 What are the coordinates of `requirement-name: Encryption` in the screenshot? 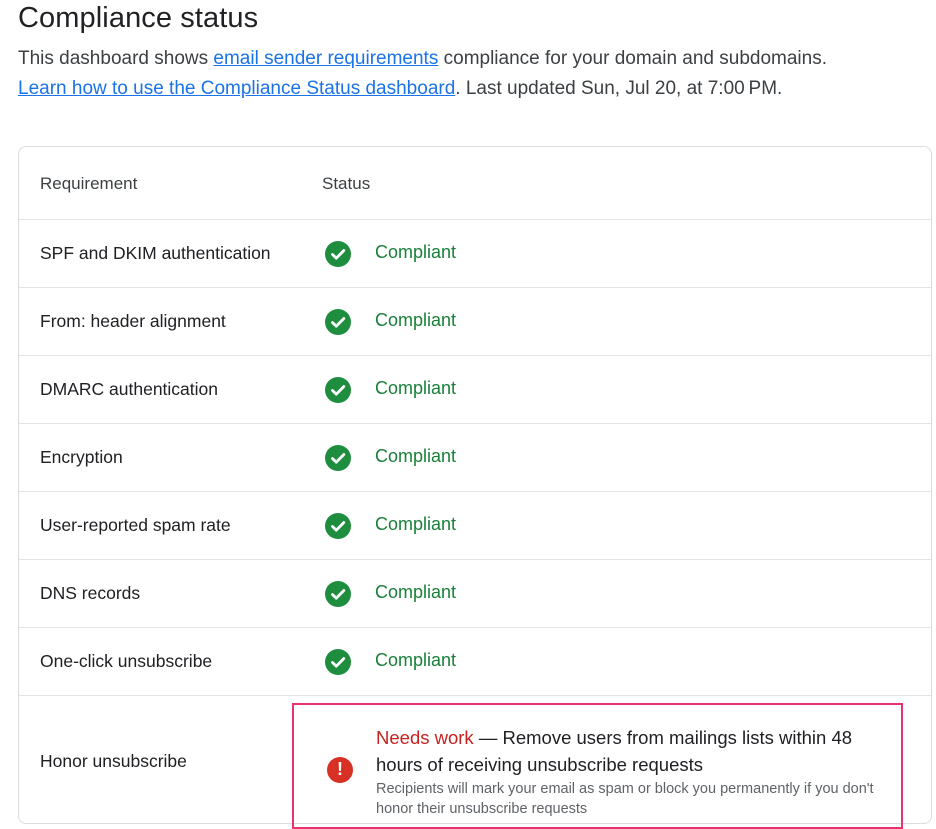 It's located at (81, 457).